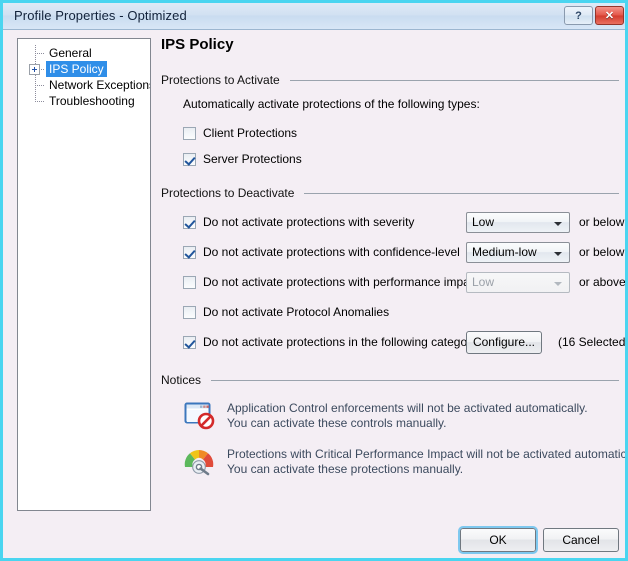 The image size is (628, 561). What do you see at coordinates (504, 251) in the screenshot?
I see `confidence-level-dropdown-value: Medium-low` at bounding box center [504, 251].